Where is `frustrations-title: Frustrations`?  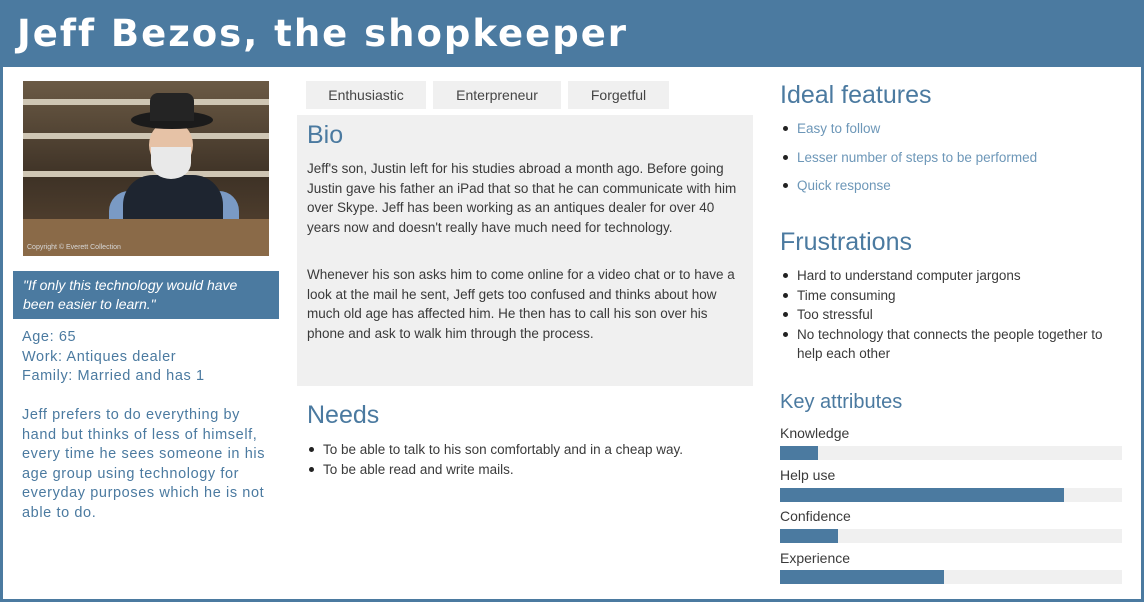
frustrations-title: Frustrations is located at coordinates (846, 242).